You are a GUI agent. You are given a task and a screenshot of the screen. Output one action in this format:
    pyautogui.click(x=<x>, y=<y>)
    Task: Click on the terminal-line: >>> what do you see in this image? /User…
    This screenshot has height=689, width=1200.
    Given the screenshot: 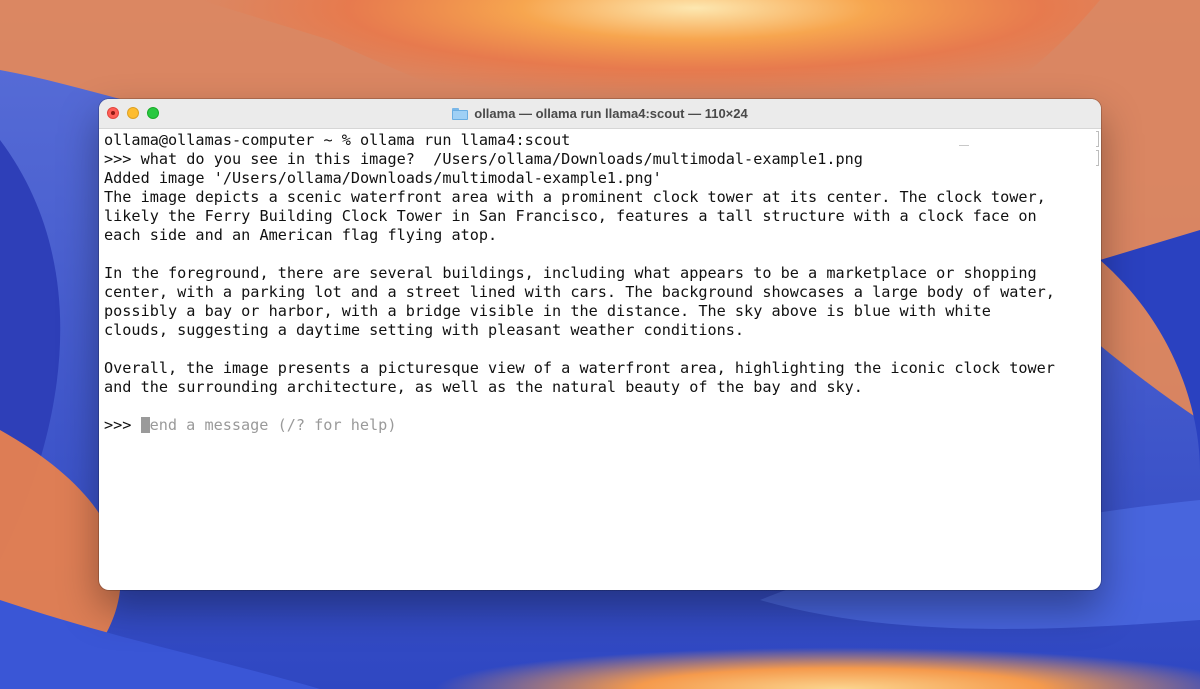 What is the action you would take?
    pyautogui.click(x=483, y=159)
    